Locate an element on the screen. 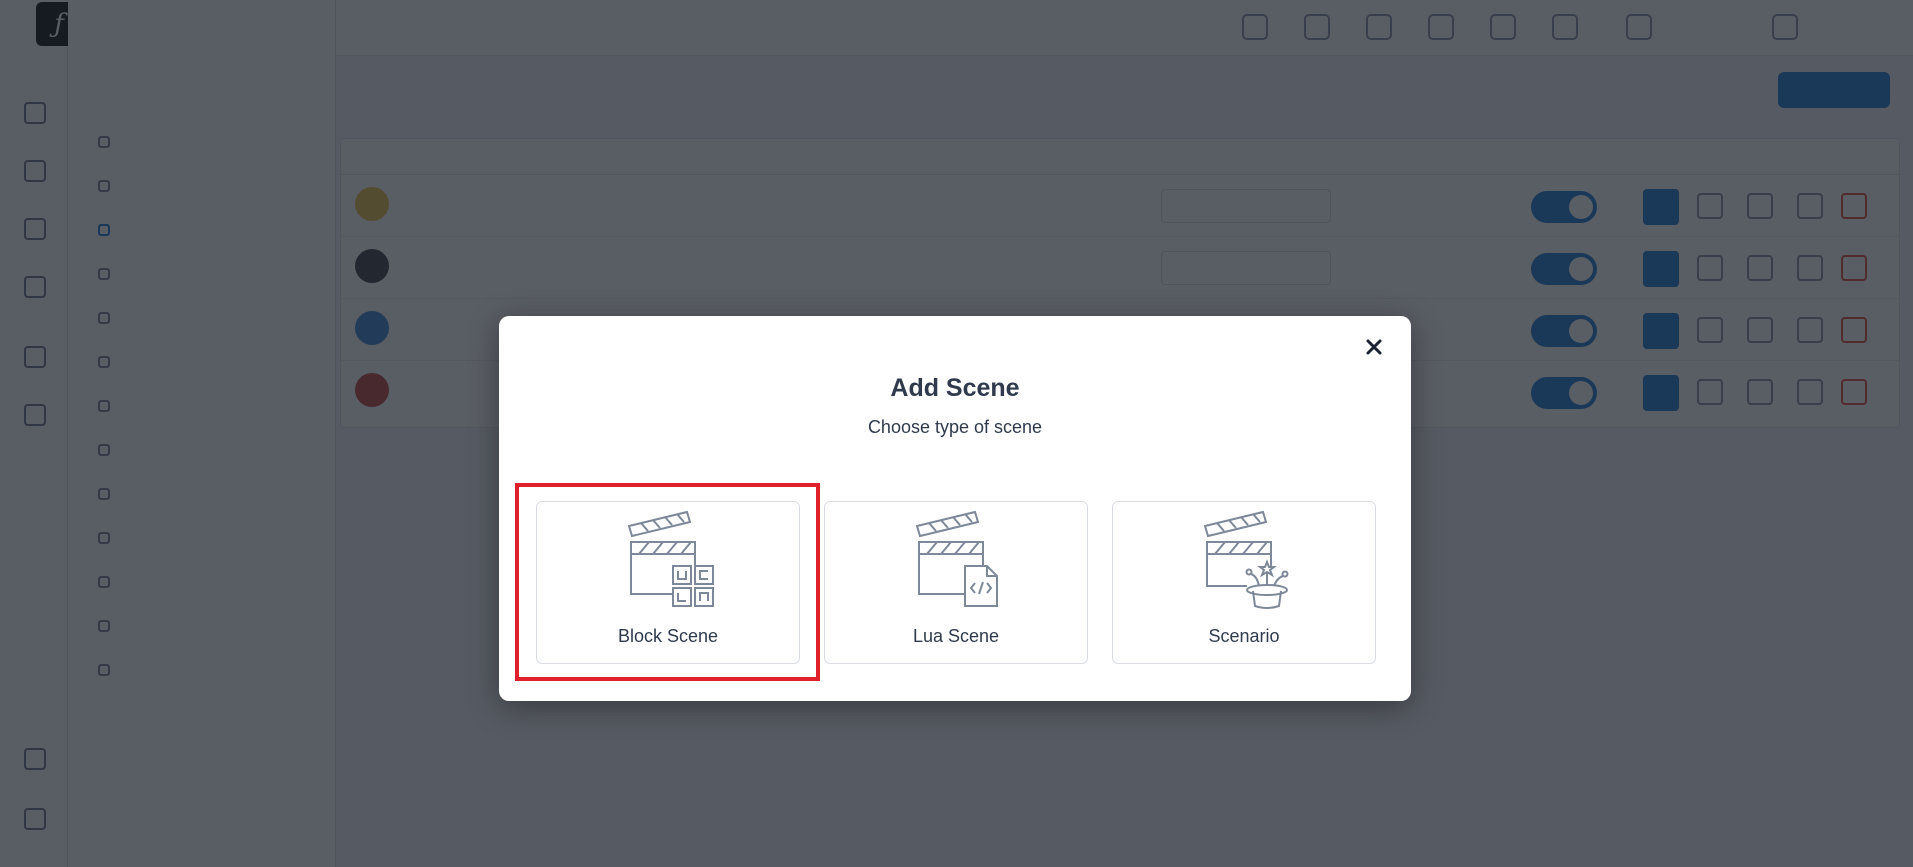  scenario-icon is located at coordinates (1246, 559).